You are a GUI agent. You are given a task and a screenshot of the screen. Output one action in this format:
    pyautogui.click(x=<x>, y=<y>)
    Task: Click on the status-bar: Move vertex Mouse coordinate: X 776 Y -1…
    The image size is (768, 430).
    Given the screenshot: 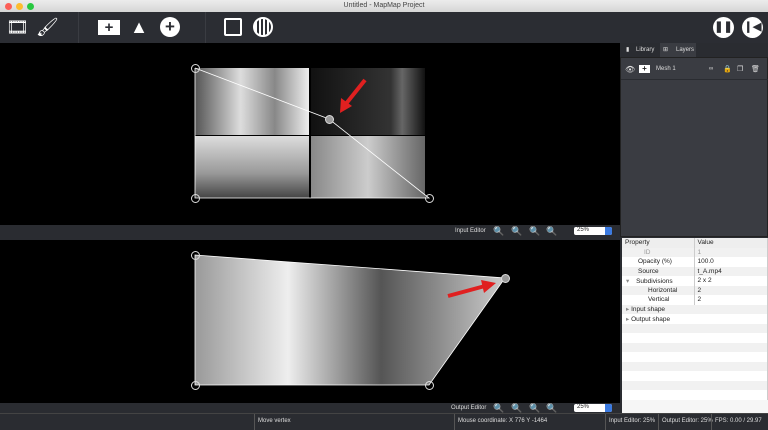 What is the action you would take?
    pyautogui.click(x=384, y=421)
    